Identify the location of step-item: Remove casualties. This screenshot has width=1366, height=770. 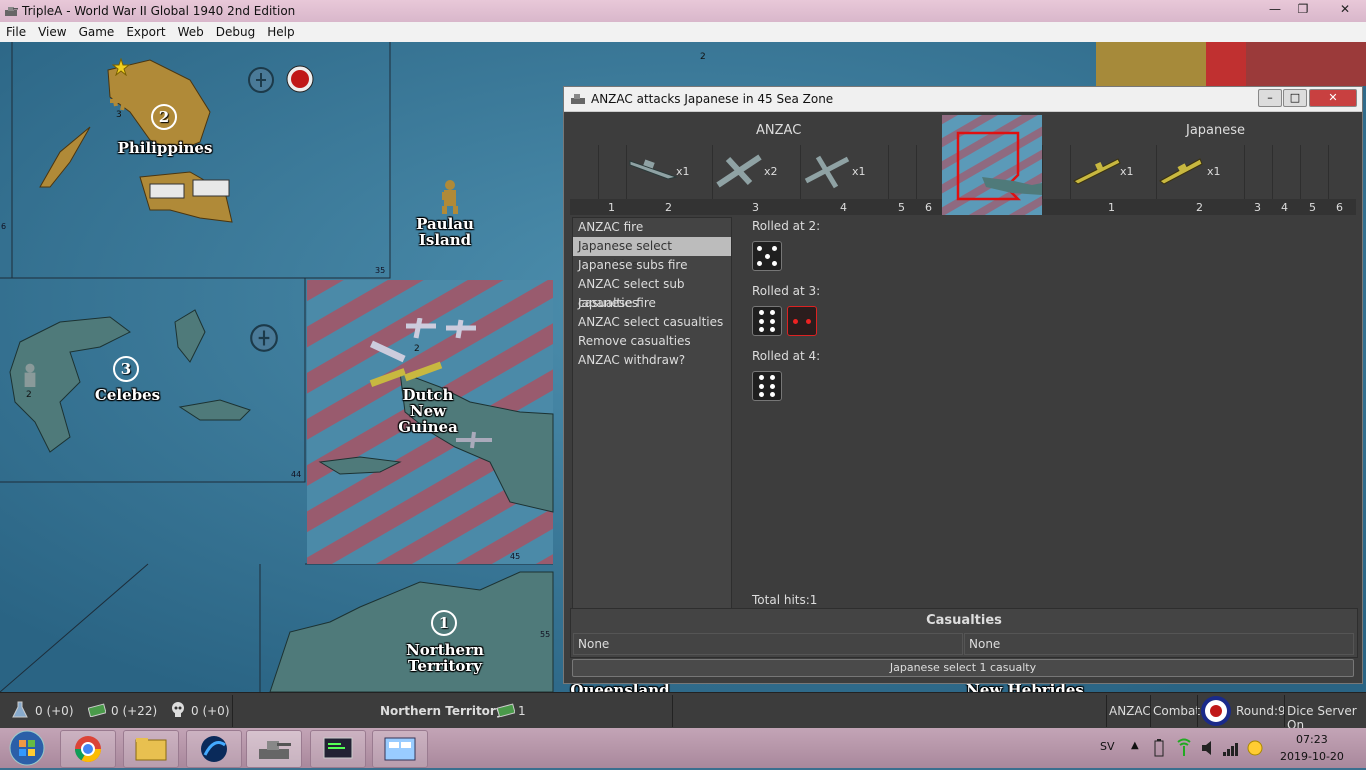
(652, 341).